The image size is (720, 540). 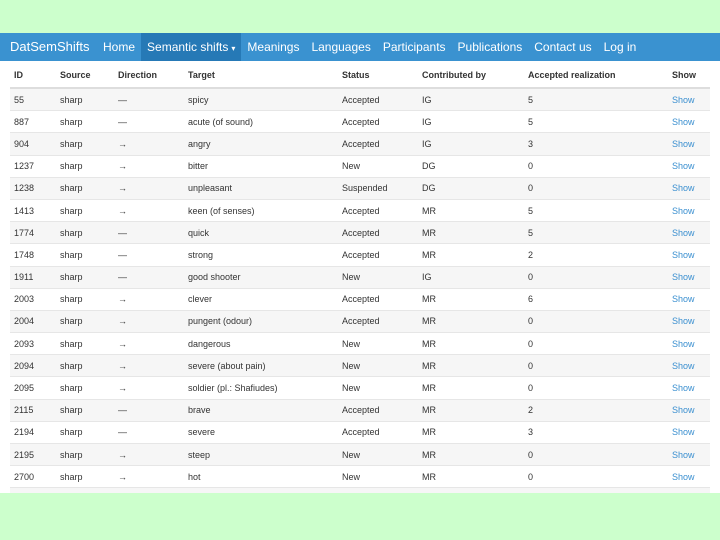 I want to click on cell-target: clever, so click(x=261, y=299).